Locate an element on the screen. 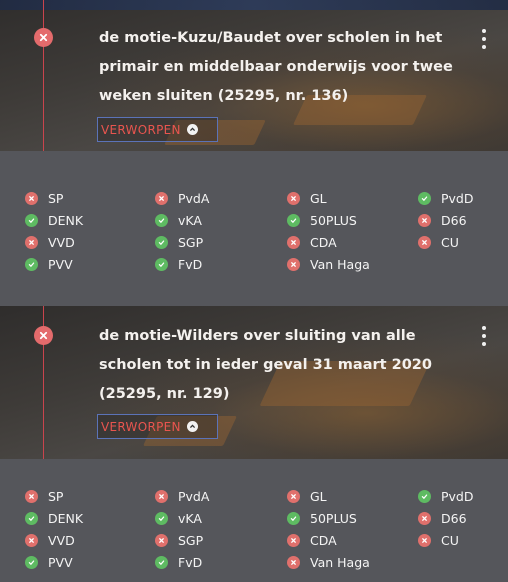 The width and height of the screenshot is (508, 582). motion-title-line: scholen tot in ieder geval 31 maart 2020 is located at coordinates (265, 365).